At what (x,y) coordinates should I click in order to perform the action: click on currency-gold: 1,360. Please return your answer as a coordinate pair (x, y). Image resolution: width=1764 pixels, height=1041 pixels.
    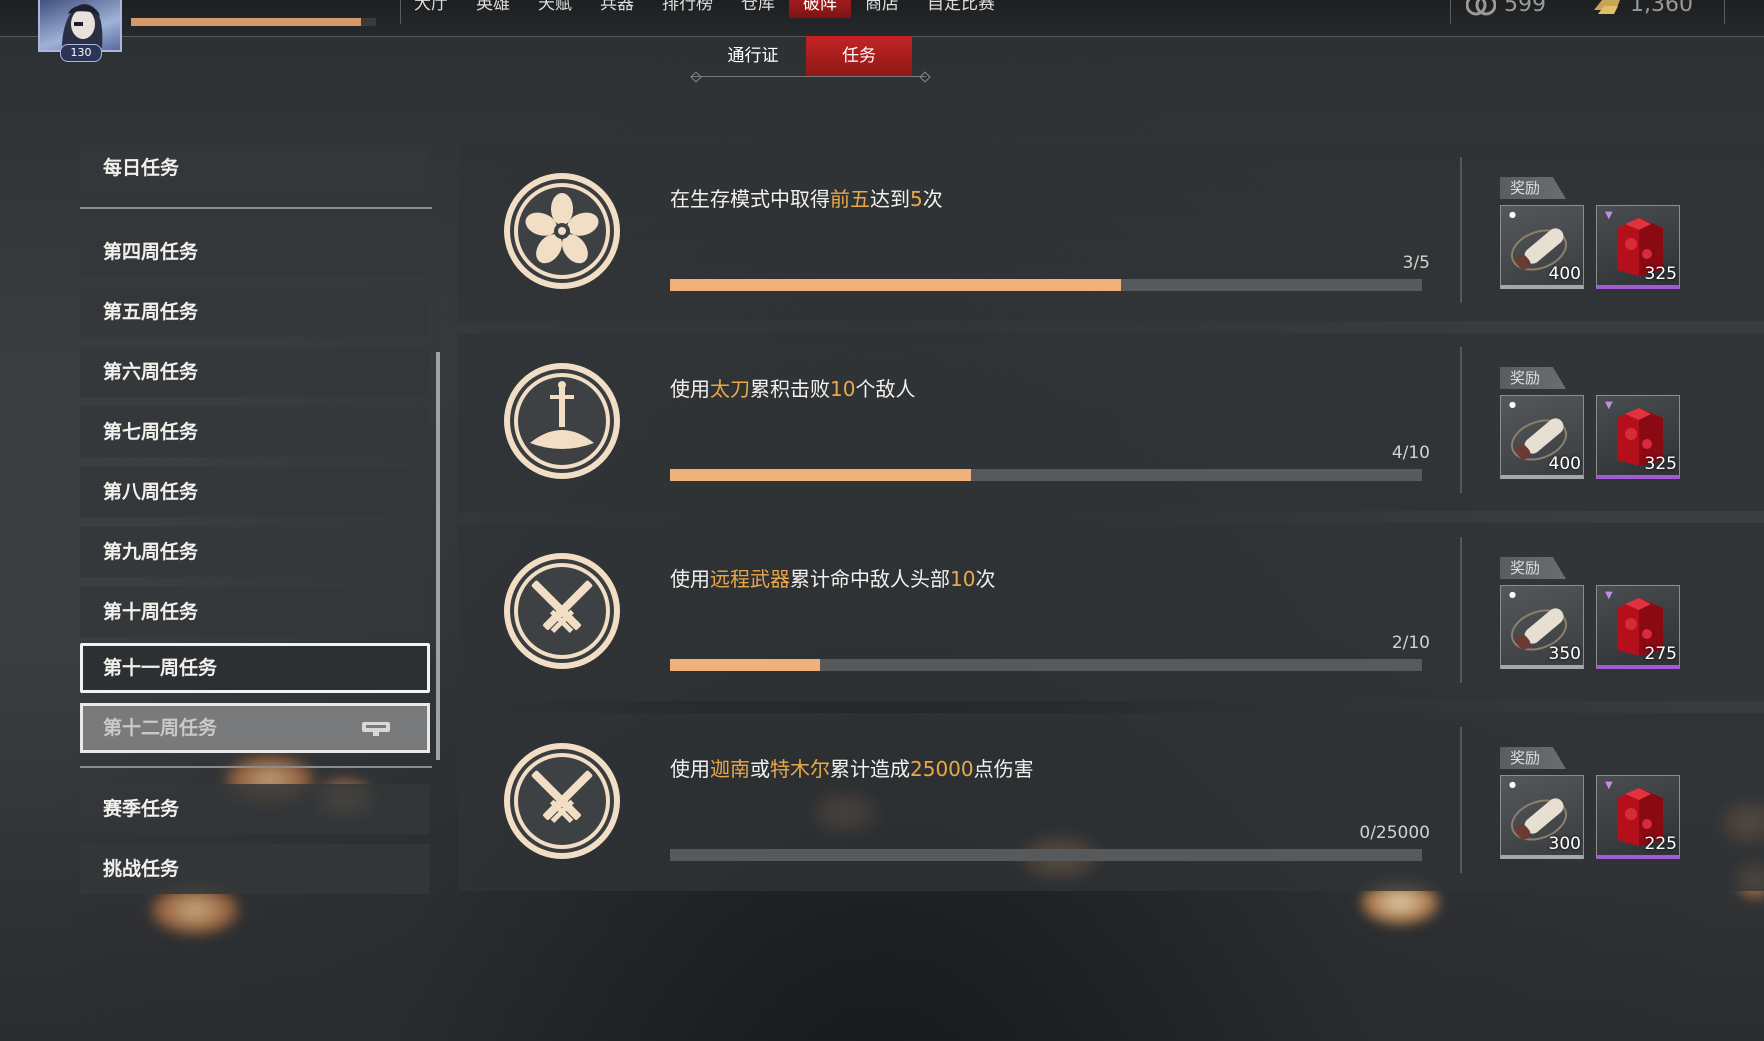
    Looking at the image, I should click on (1642, 8).